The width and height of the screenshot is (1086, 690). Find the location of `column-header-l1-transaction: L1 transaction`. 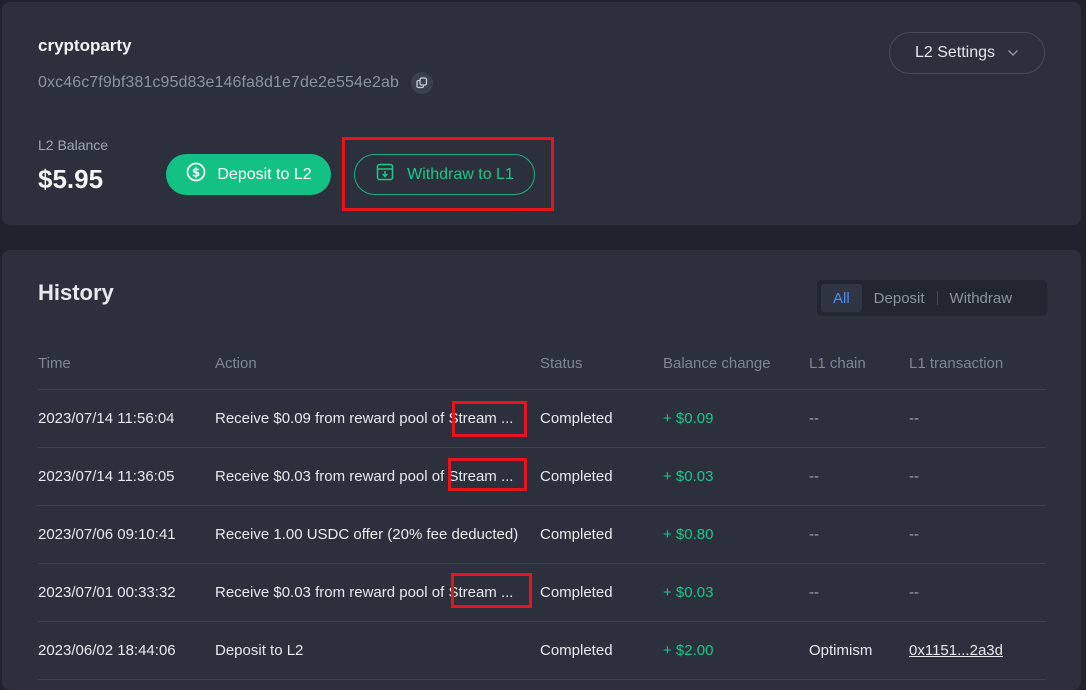

column-header-l1-transaction: L1 transaction is located at coordinates (977, 363).